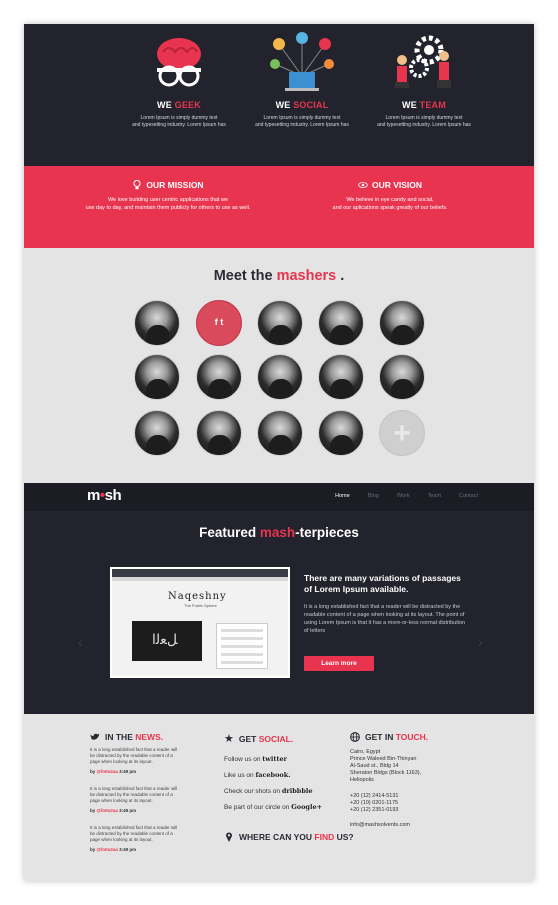 Image resolution: width=558 pixels, height=905 pixels. Describe the element at coordinates (167, 641) in the screenshot. I see `screenshot-blackboard-image: ﻞﻌﻟﺍ` at that location.